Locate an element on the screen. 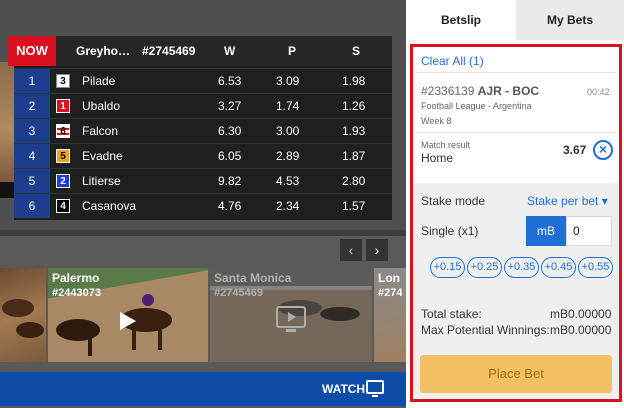 Image resolution: width=624 pixels, height=408 pixels. tab-betslip: Betslip is located at coordinates (461, 20).